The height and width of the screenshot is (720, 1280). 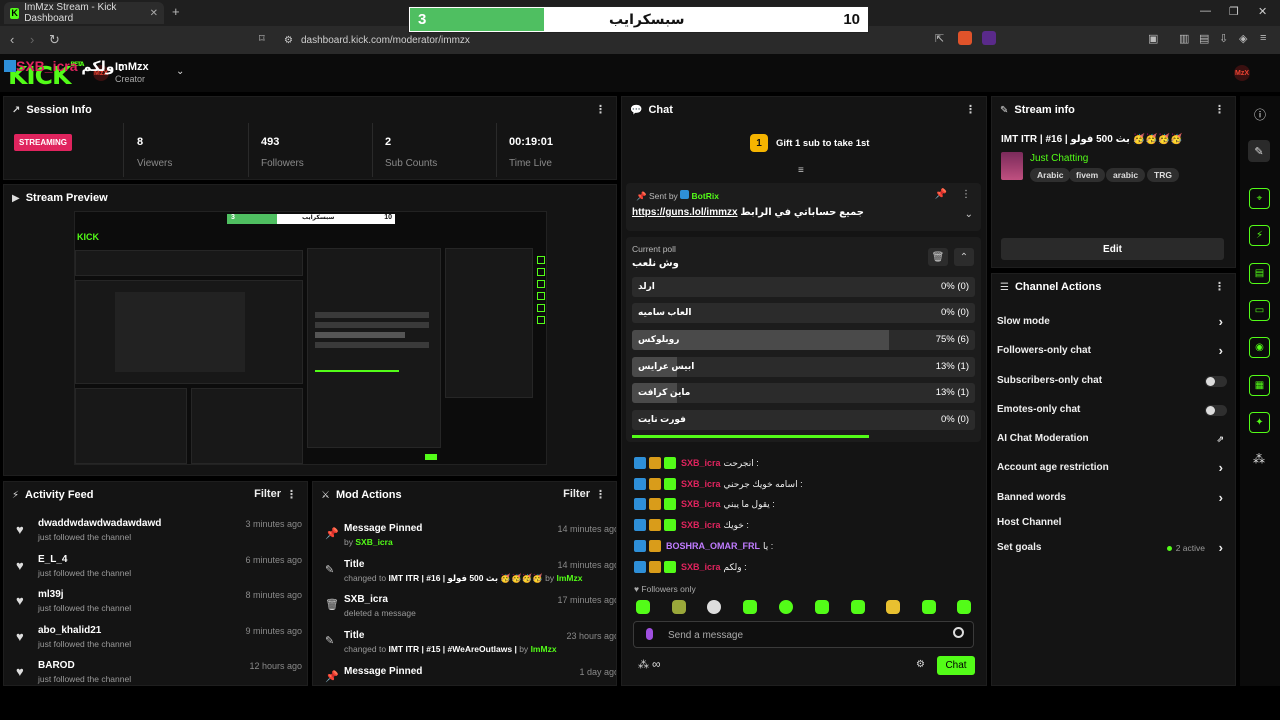 I want to click on maximize-icon: ❐, so click(x=1234, y=11).